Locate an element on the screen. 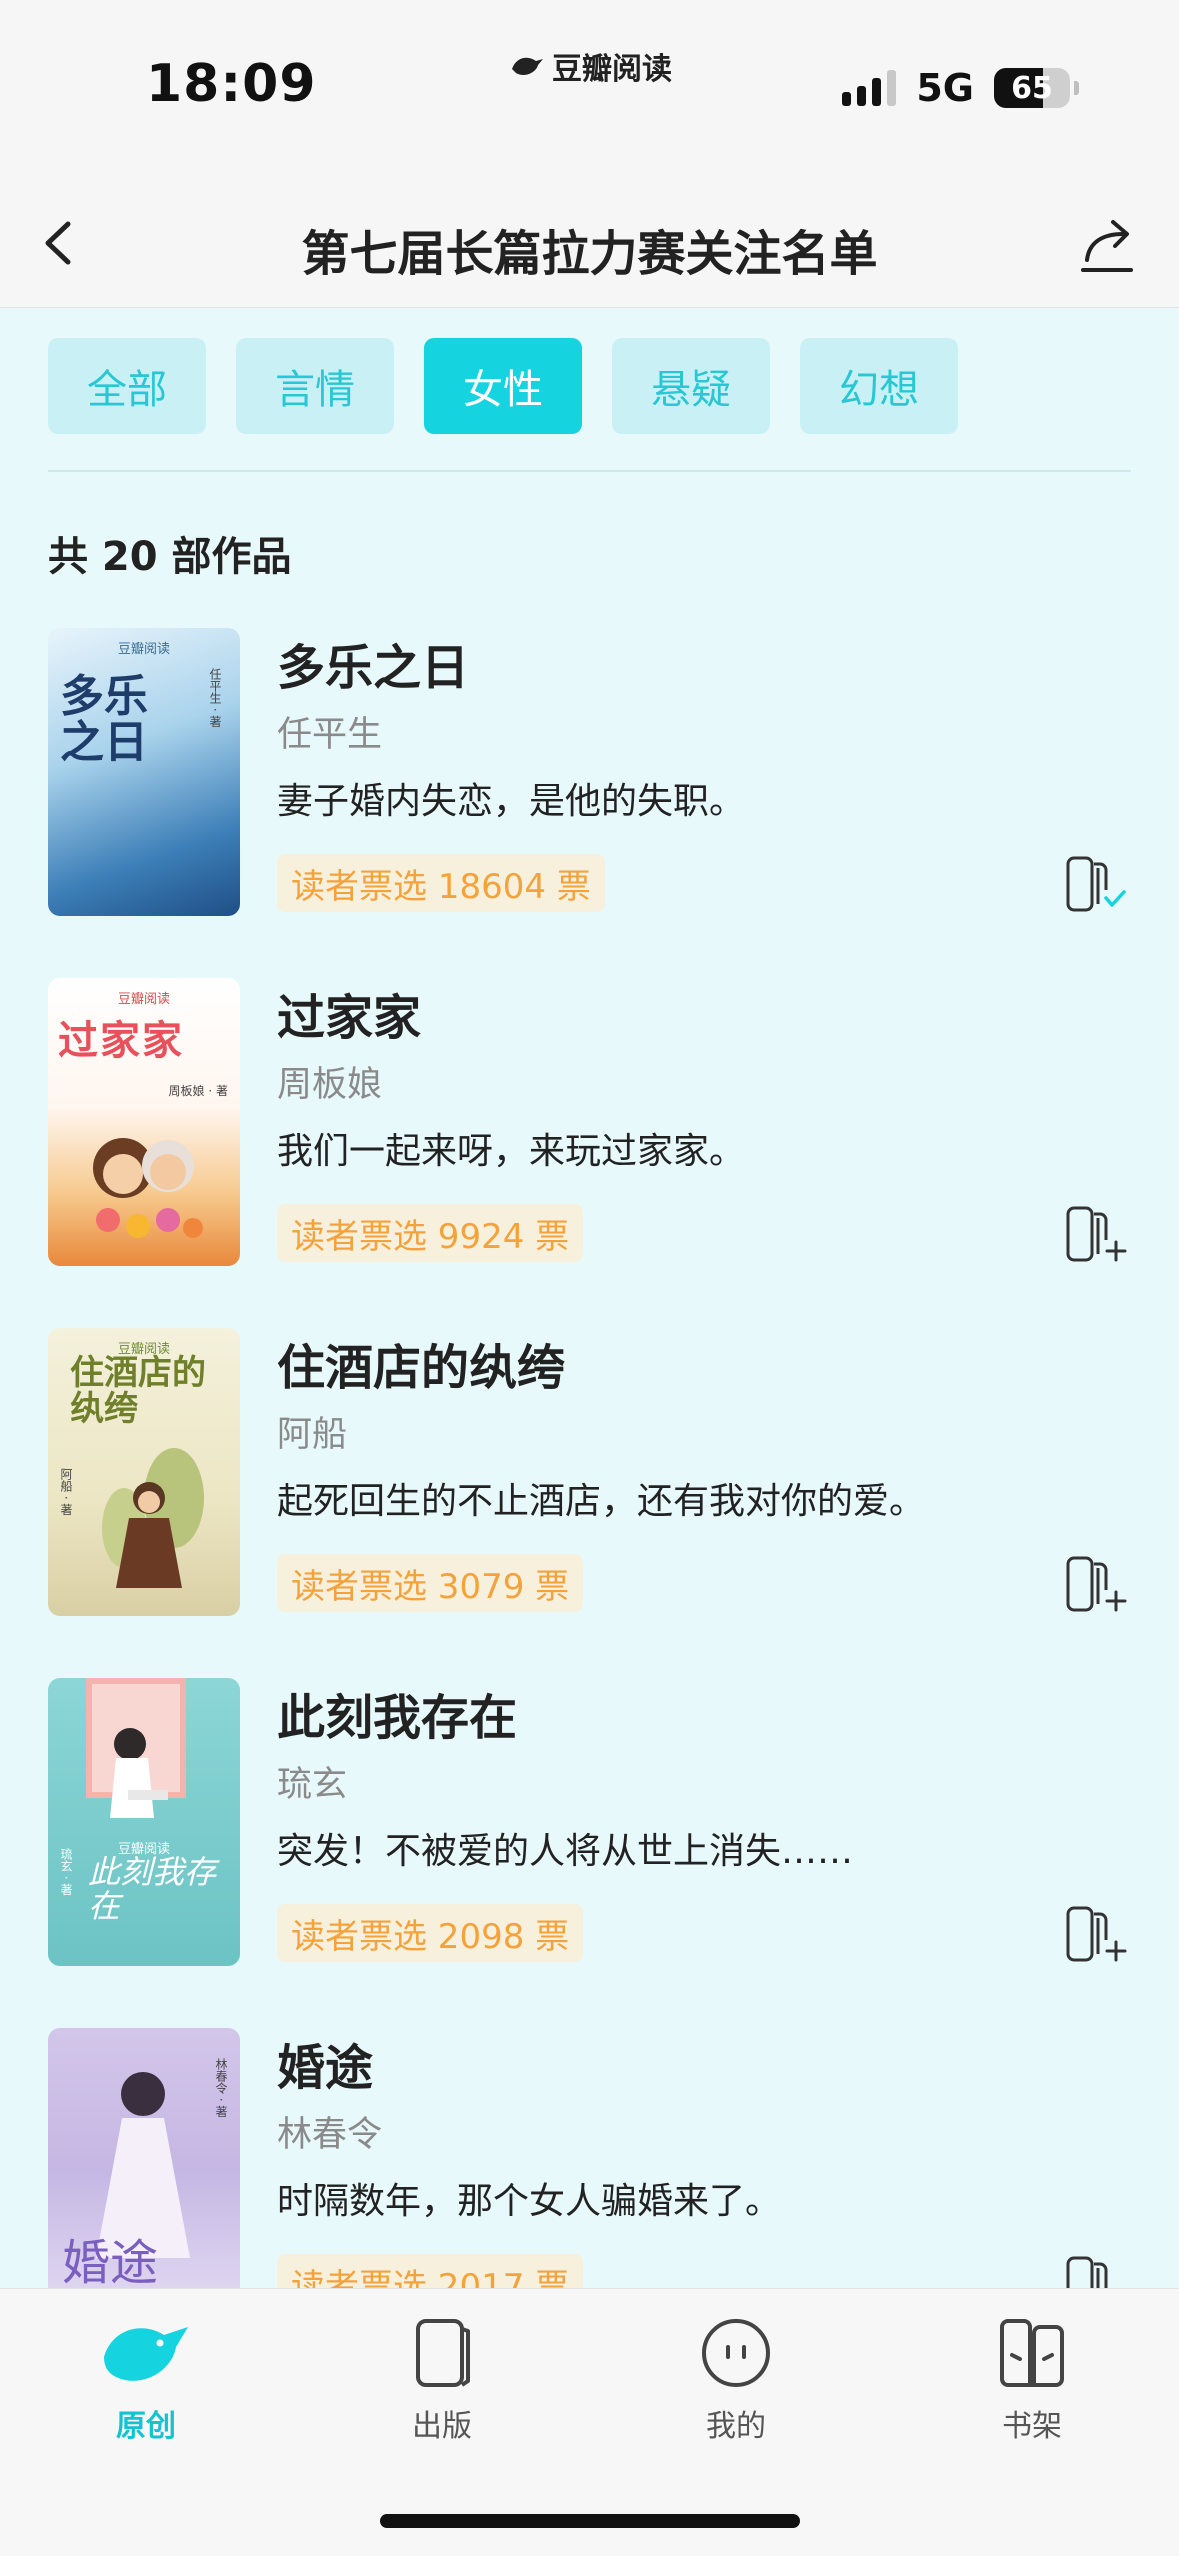  book-title: 住酒店的纨绔 is located at coordinates (421, 1363).